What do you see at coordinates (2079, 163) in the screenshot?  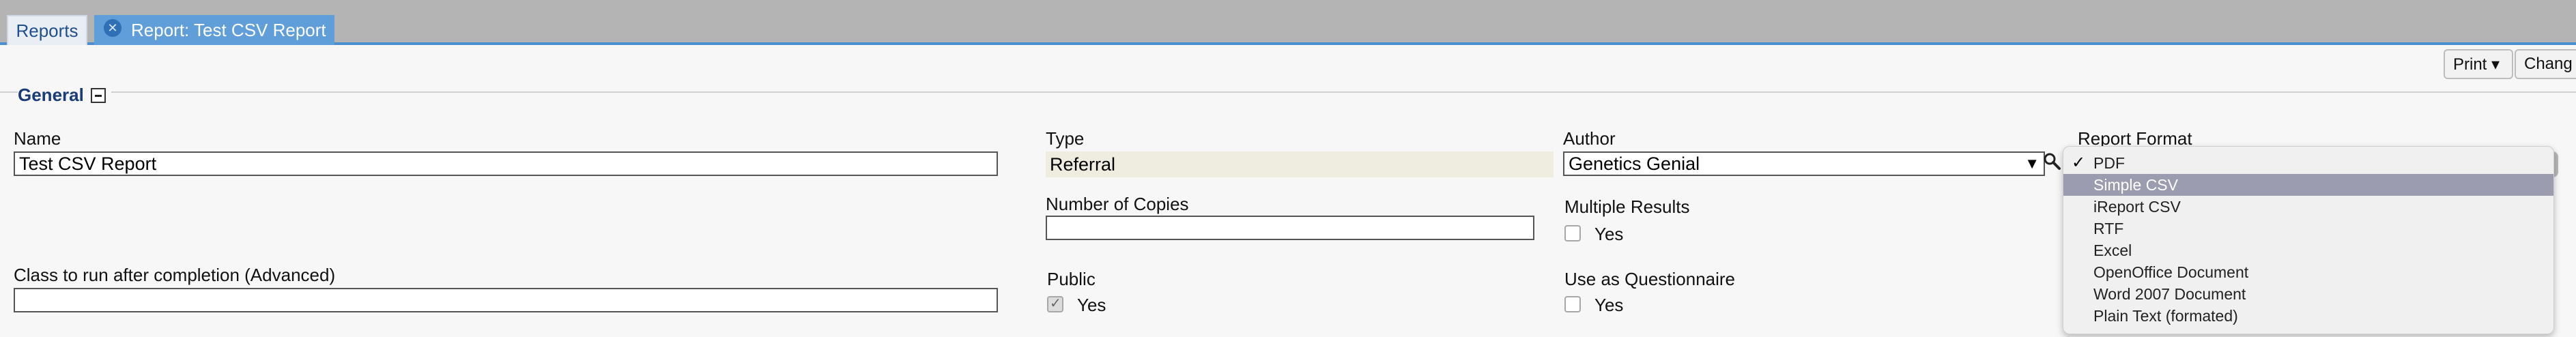 I see `checkmark-icon: ✓` at bounding box center [2079, 163].